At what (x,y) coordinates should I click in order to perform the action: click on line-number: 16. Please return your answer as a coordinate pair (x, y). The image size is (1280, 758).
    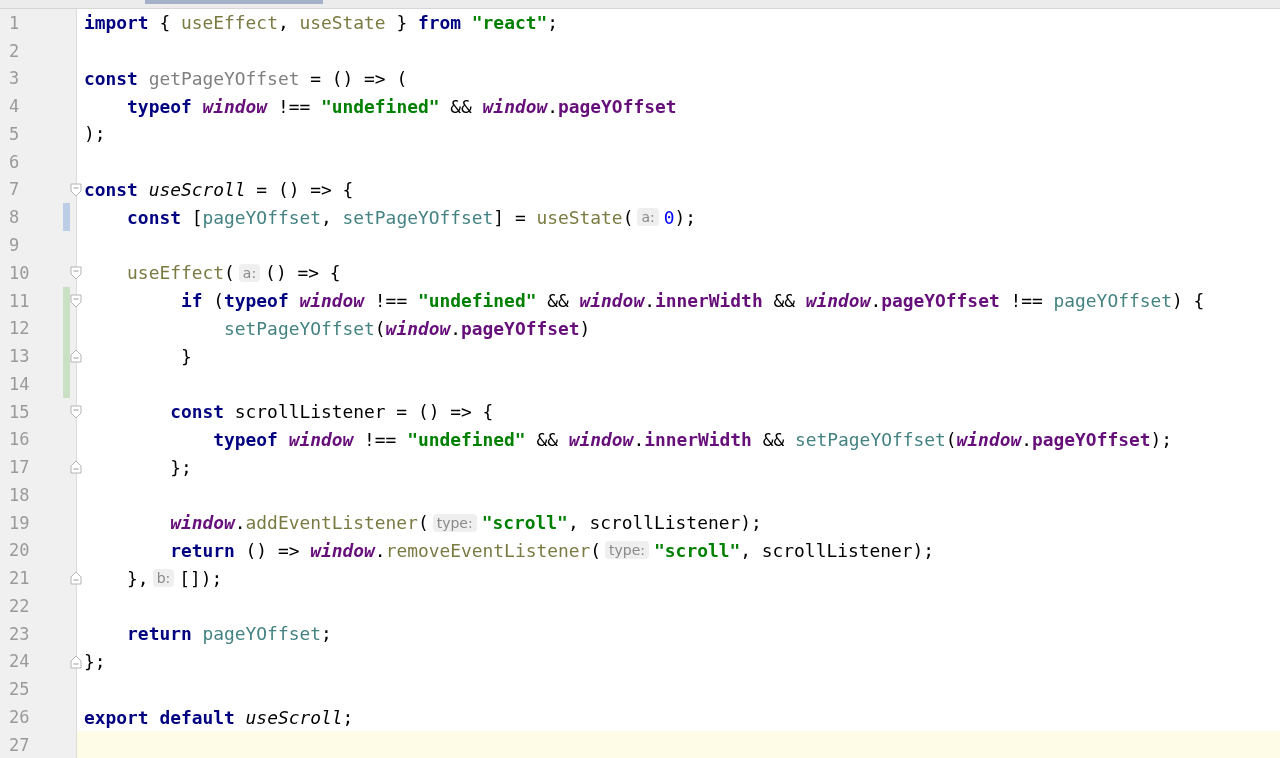
    Looking at the image, I should click on (19, 439).